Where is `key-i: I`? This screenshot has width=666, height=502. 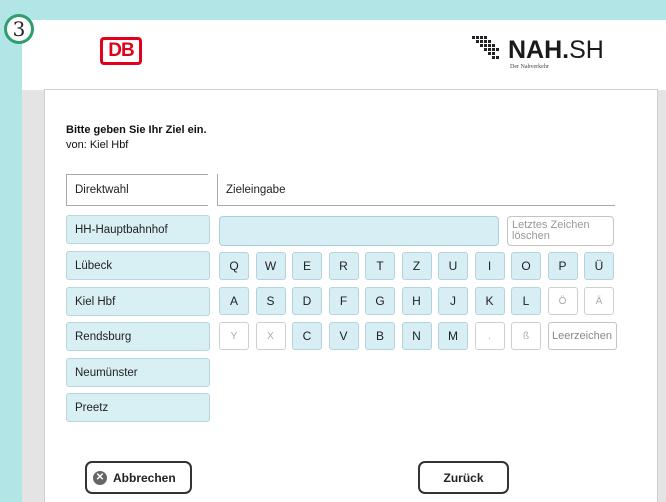 key-i: I is located at coordinates (489, 266).